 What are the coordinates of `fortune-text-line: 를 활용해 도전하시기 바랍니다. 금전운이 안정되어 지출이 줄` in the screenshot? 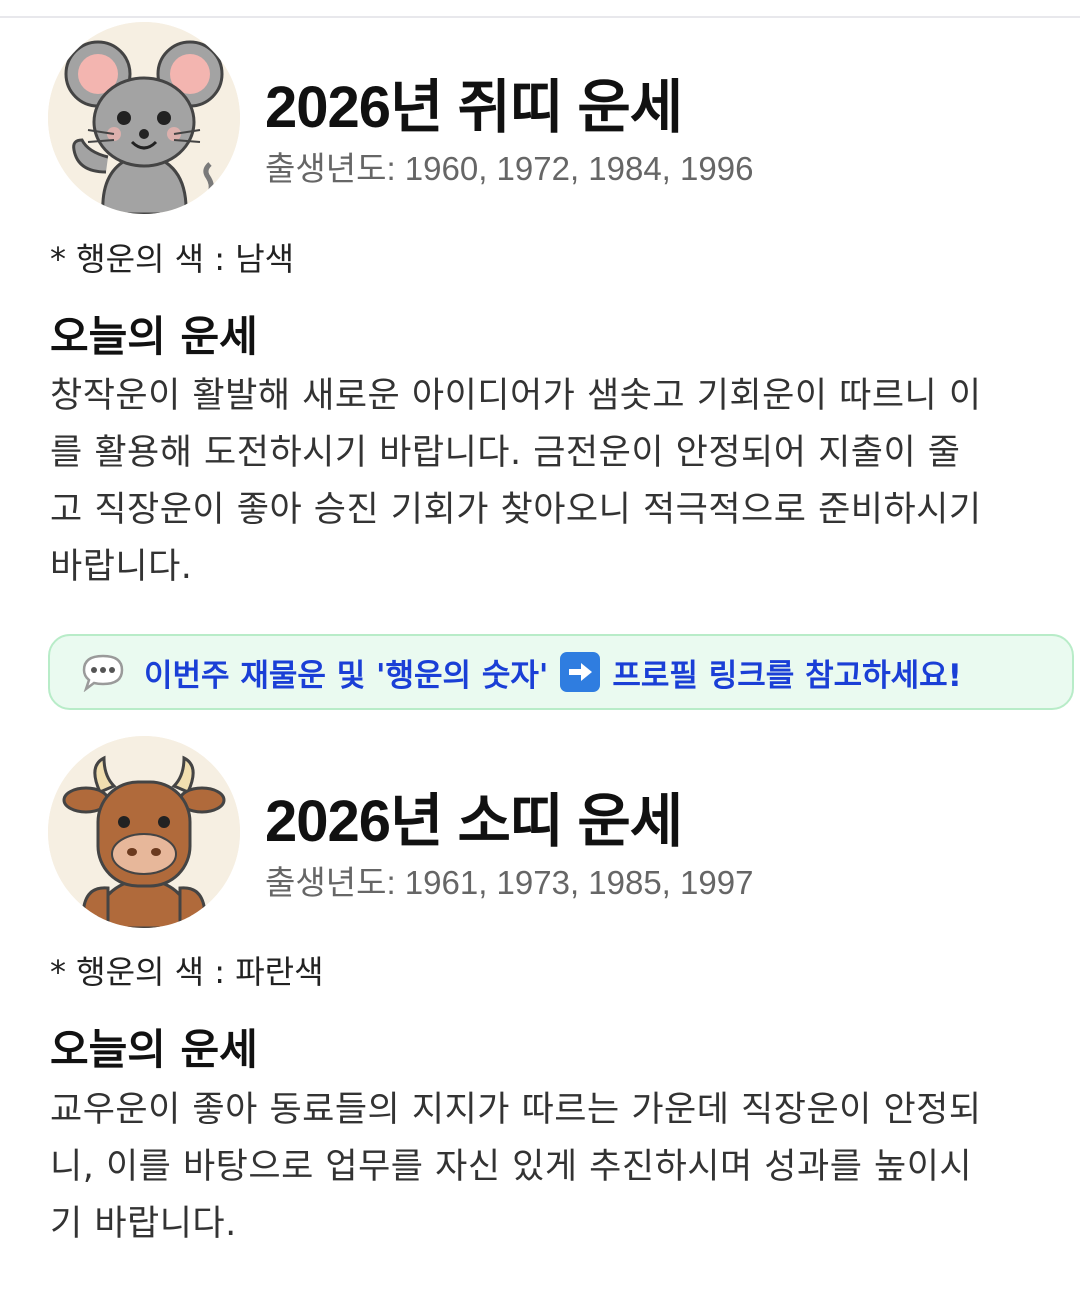 It's located at (505, 453).